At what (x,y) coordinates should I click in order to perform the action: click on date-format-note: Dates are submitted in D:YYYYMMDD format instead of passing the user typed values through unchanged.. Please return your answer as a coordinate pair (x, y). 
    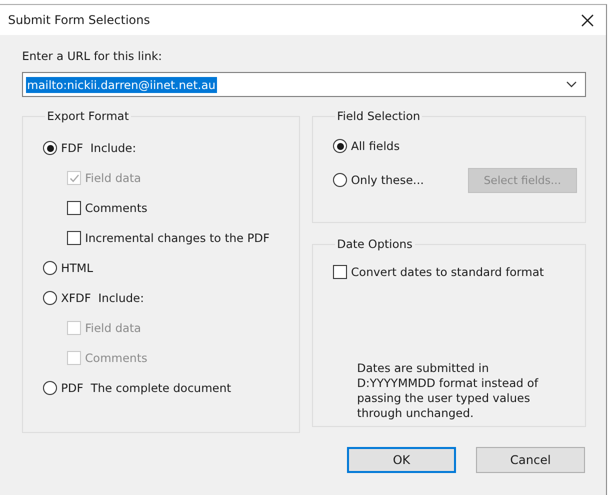
    Looking at the image, I should click on (448, 391).